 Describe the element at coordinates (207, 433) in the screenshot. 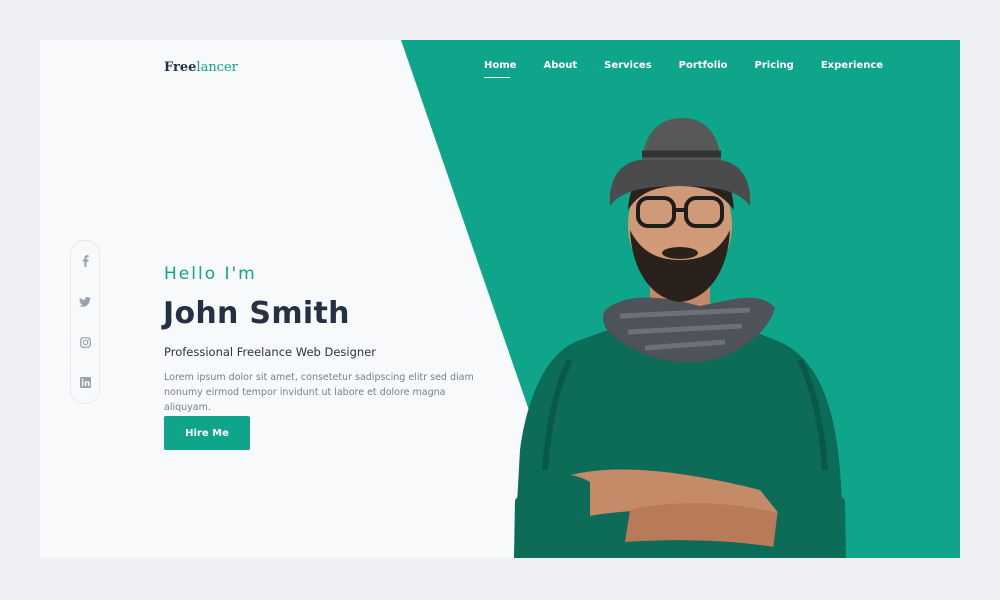

I see `hire-me-button: Hire Me` at that location.